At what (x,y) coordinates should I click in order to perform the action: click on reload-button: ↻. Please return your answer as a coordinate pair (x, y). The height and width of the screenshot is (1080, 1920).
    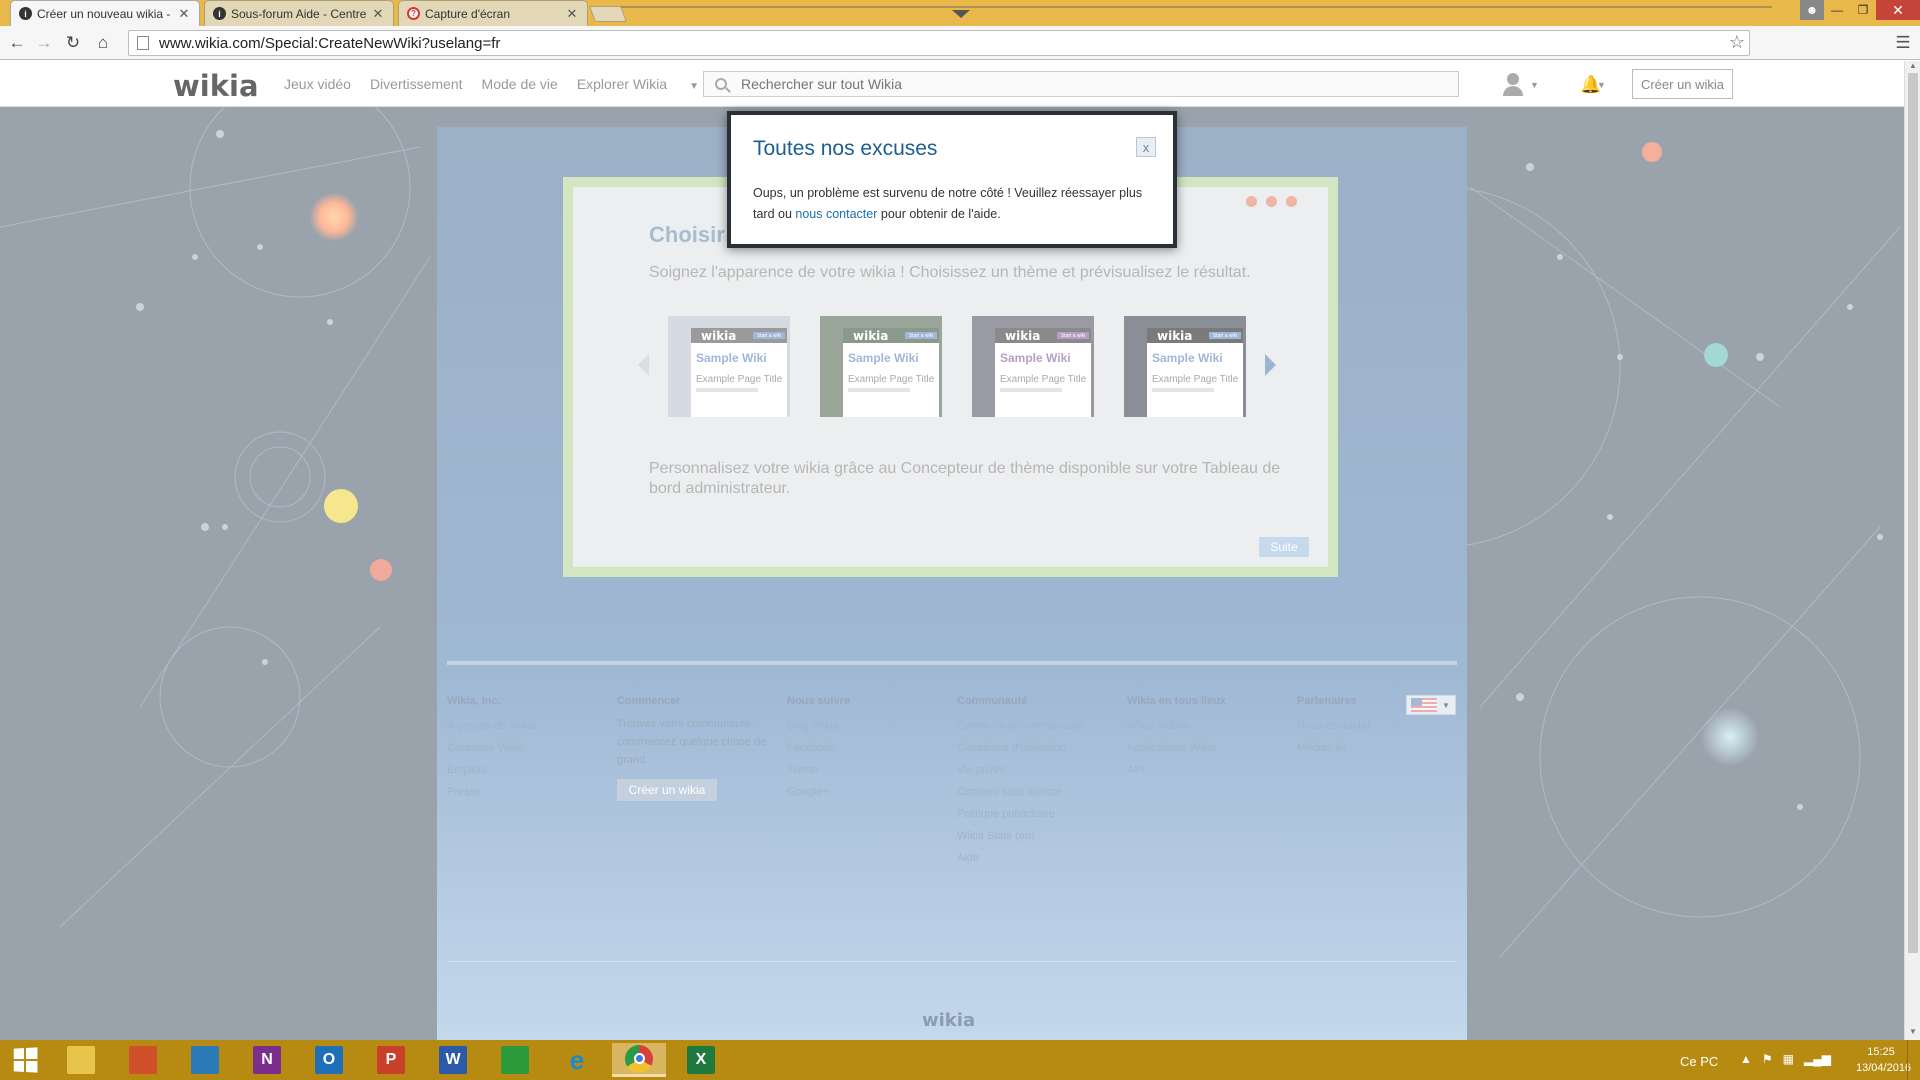
    Looking at the image, I should click on (73, 43).